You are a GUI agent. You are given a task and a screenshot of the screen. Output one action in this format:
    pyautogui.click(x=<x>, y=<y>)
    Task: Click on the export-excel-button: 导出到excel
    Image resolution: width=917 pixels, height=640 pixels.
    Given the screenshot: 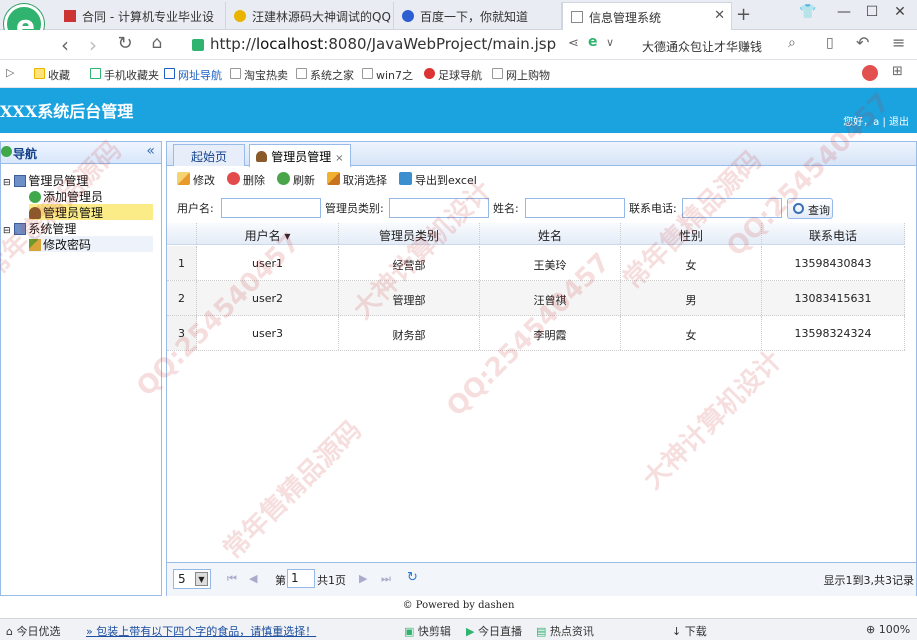 What is the action you would take?
    pyautogui.click(x=438, y=180)
    